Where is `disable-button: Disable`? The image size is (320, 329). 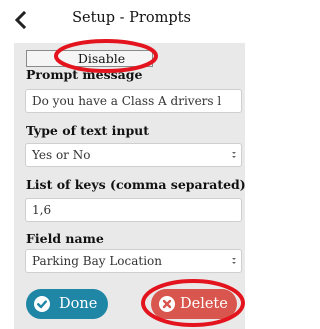
disable-button: Disable is located at coordinates (89, 58).